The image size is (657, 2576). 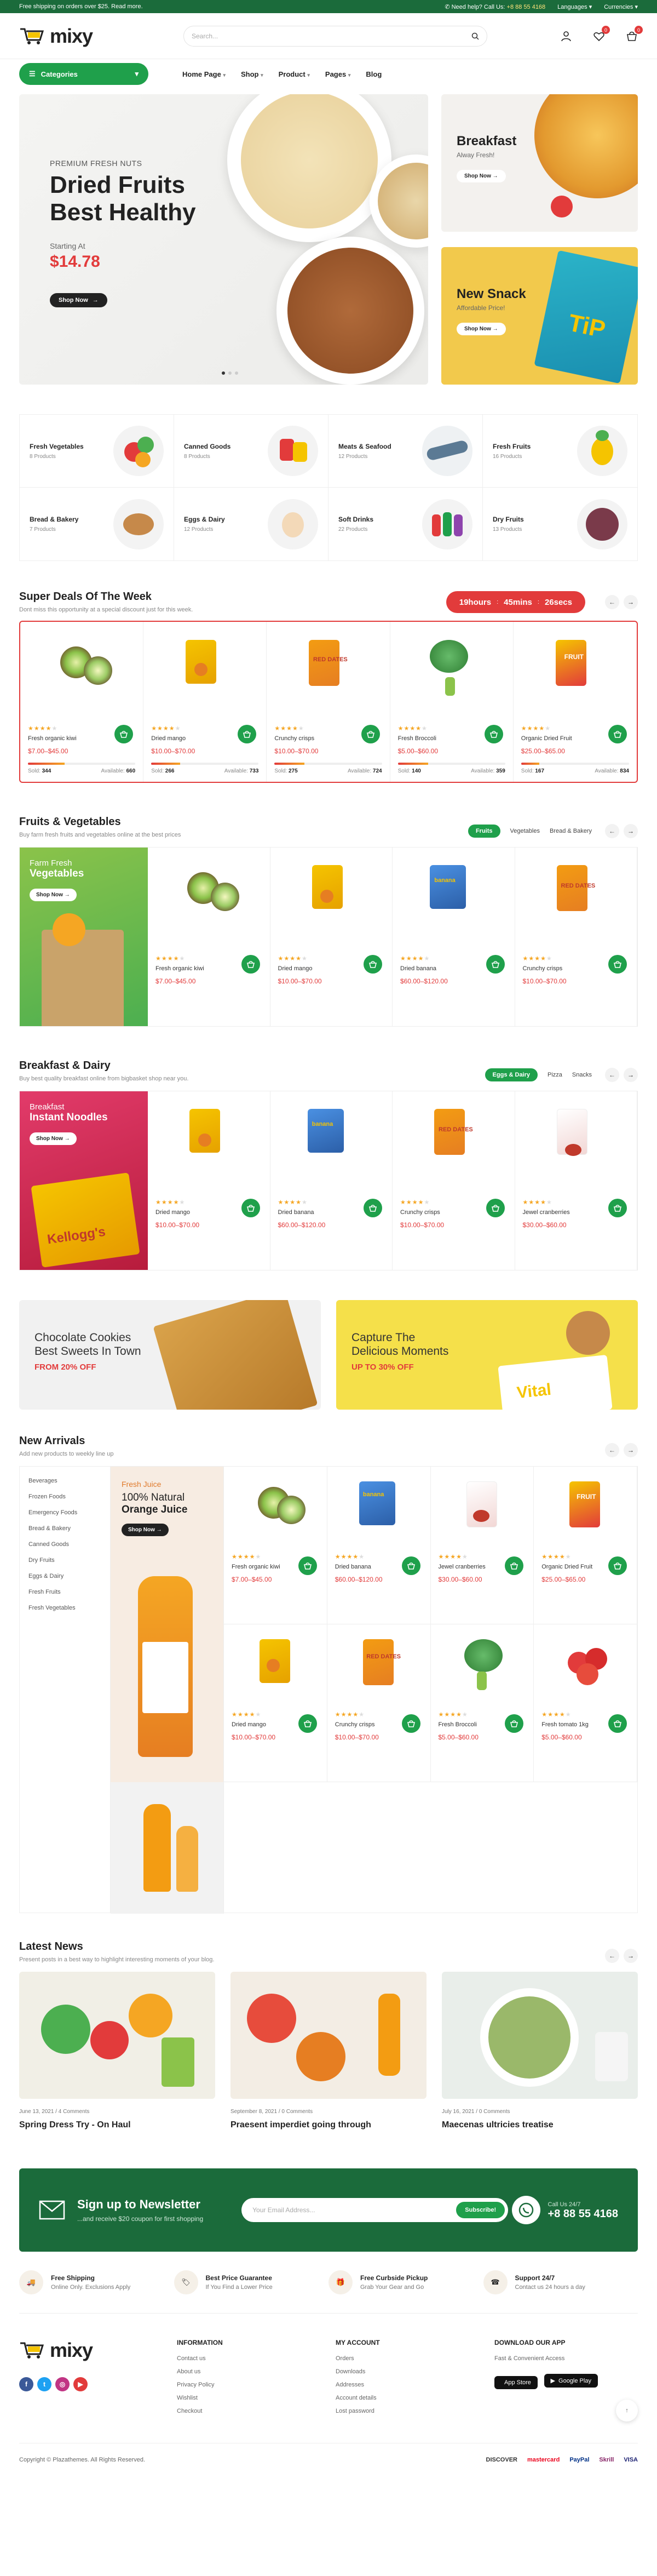 I want to click on category-card: Meats & Seafood 12 Products, so click(x=405, y=451).